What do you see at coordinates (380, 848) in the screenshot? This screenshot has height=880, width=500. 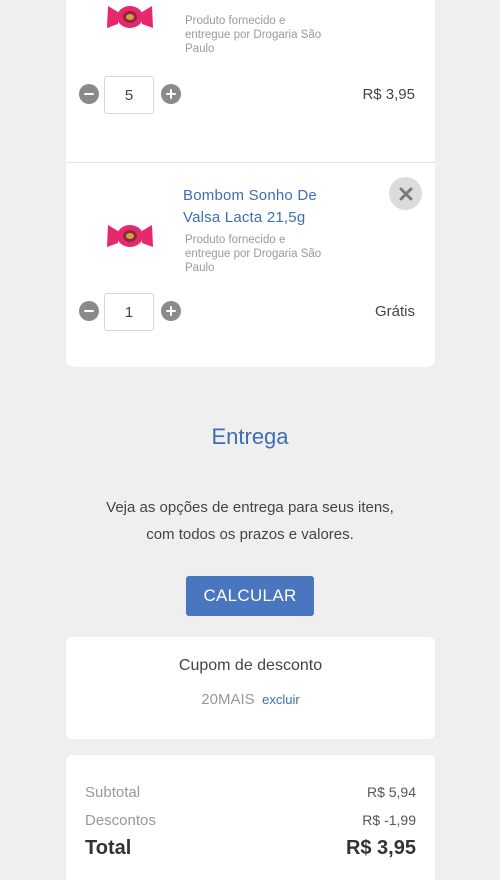 I see `total-value: R$ 3,95` at bounding box center [380, 848].